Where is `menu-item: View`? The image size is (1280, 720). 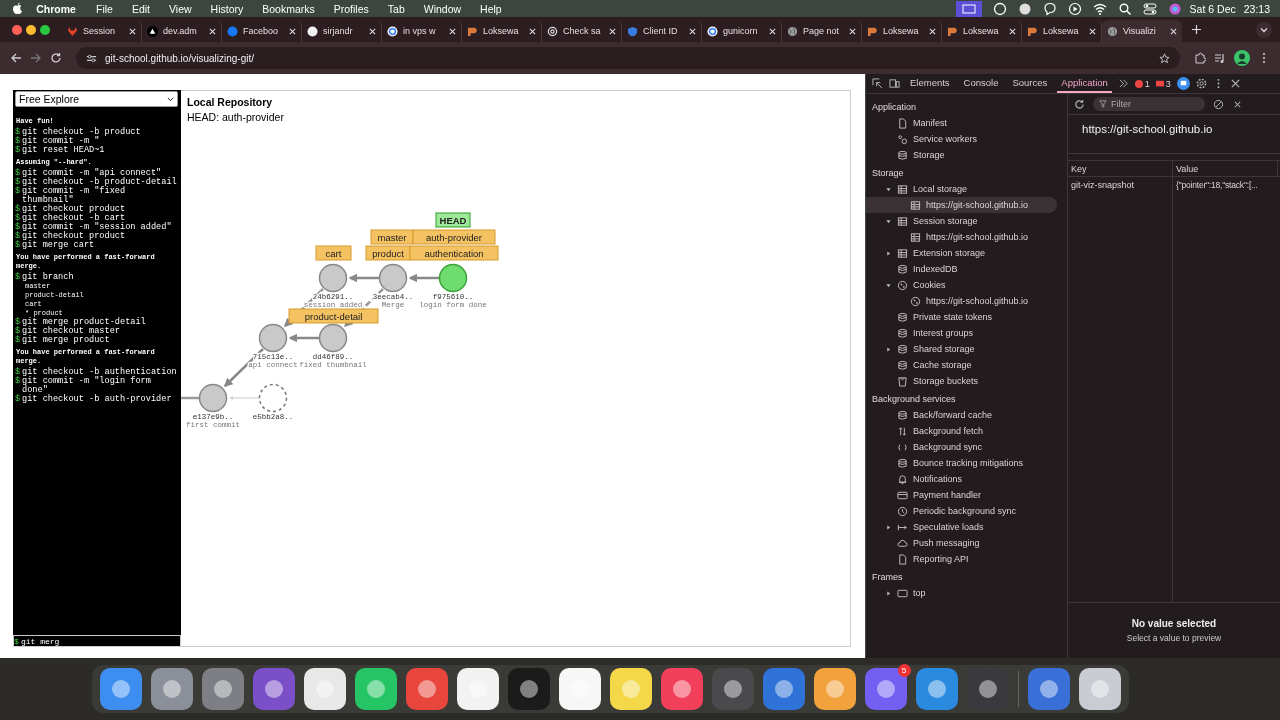
menu-item: View is located at coordinates (180, 8).